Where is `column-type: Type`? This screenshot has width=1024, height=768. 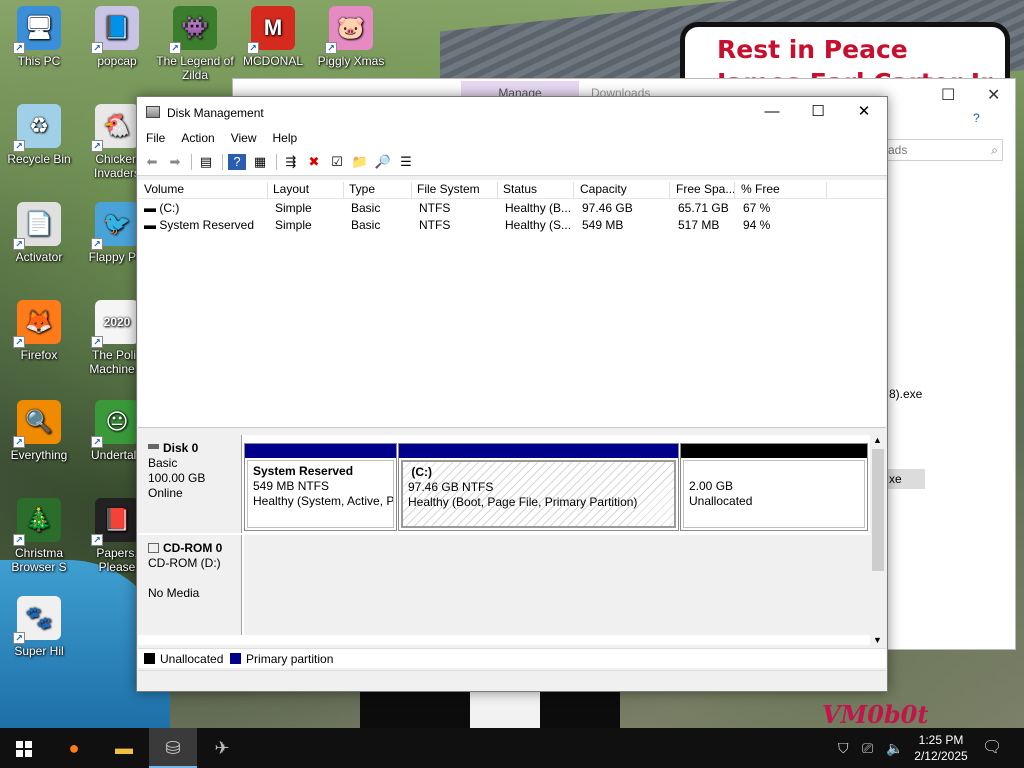
column-type: Type is located at coordinates (380, 190).